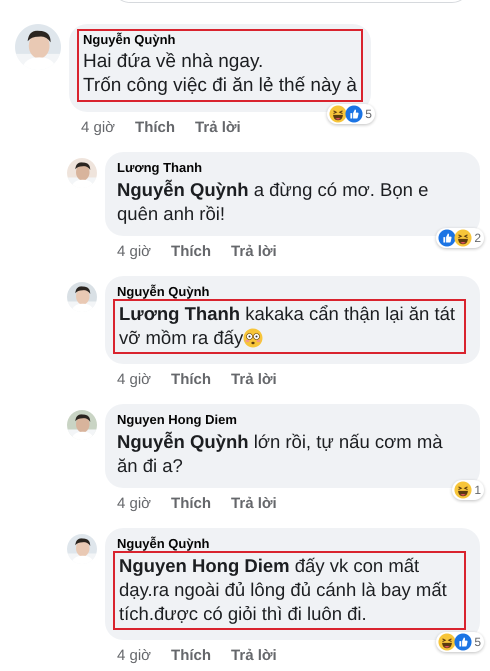  What do you see at coordinates (280, 454) in the screenshot?
I see `comment-text: Nguyễn Quỳnh lớn rồi, tự nấu cơm mà ăn đi a?` at bounding box center [280, 454].